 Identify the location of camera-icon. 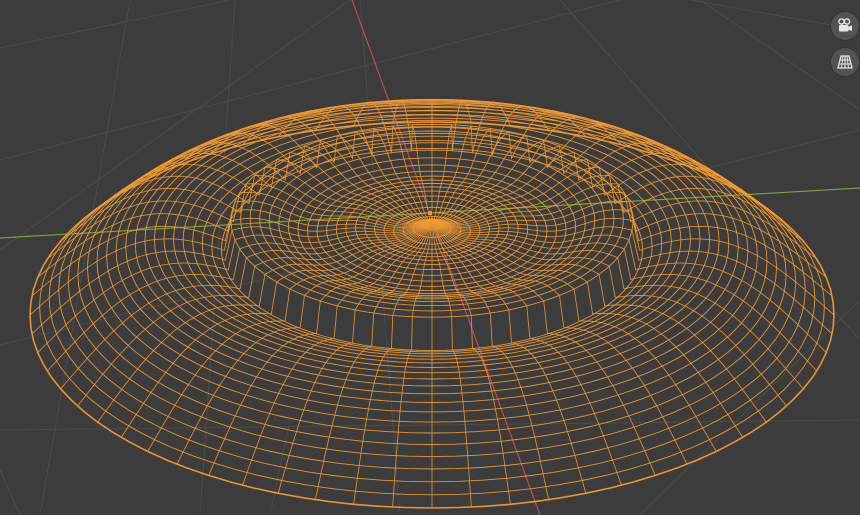
(845, 25).